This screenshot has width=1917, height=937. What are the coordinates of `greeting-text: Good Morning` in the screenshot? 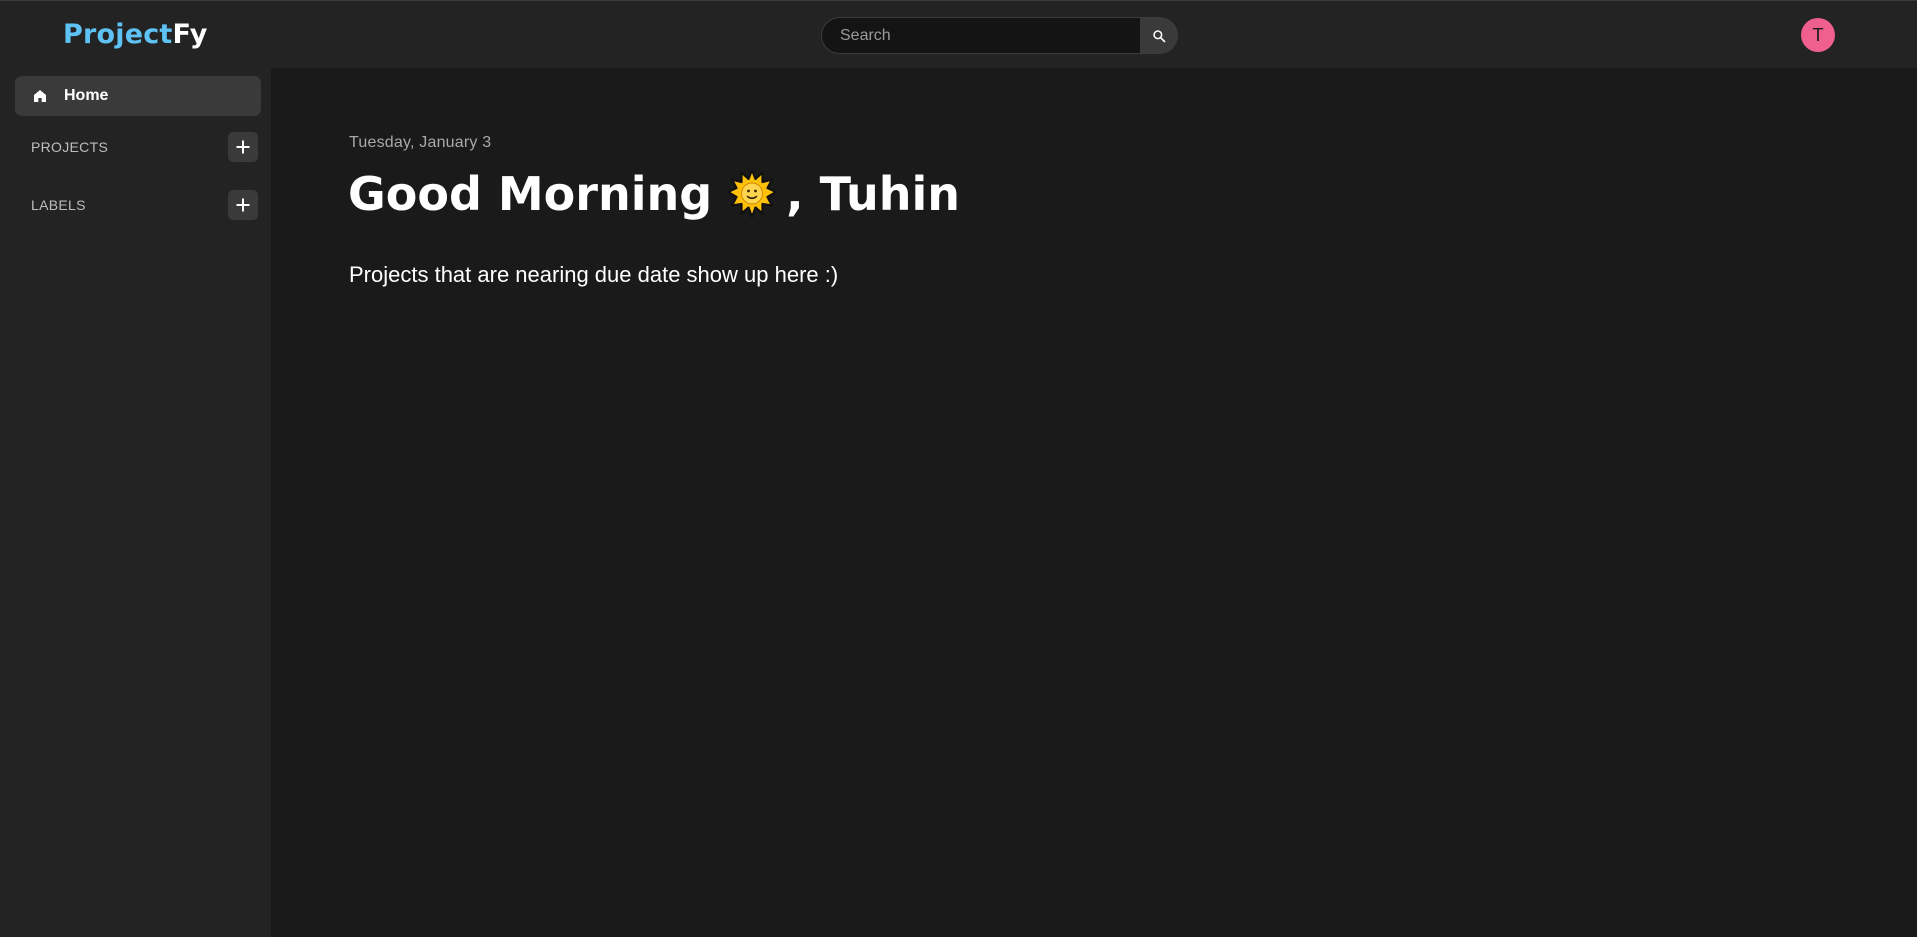 It's located at (530, 194).